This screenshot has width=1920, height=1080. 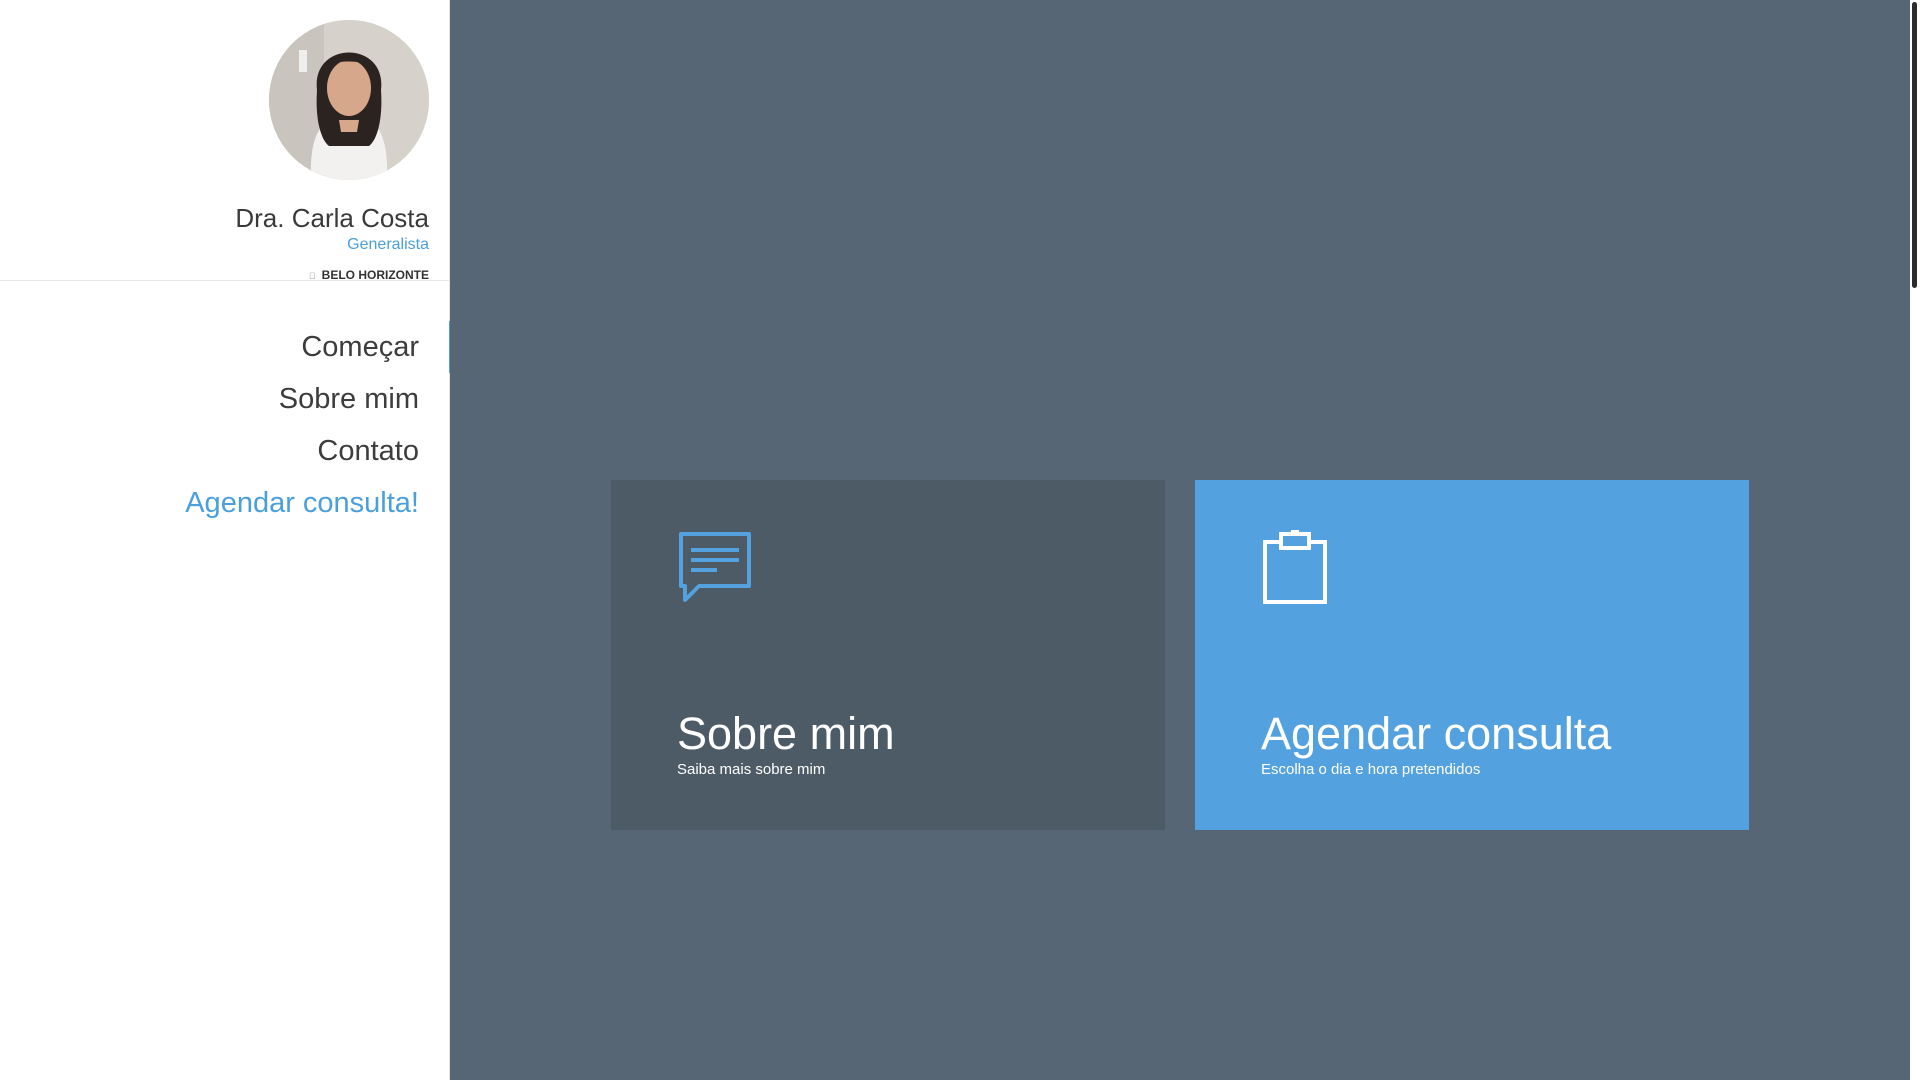 What do you see at coordinates (388, 244) in the screenshot?
I see `doctor-specialty: Generalista` at bounding box center [388, 244].